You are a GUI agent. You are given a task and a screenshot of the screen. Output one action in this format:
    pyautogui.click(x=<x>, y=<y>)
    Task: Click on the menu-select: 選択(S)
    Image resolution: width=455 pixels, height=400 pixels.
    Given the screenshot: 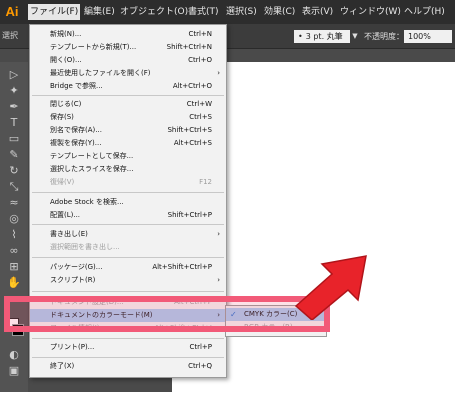 What is the action you would take?
    pyautogui.click(x=241, y=12)
    